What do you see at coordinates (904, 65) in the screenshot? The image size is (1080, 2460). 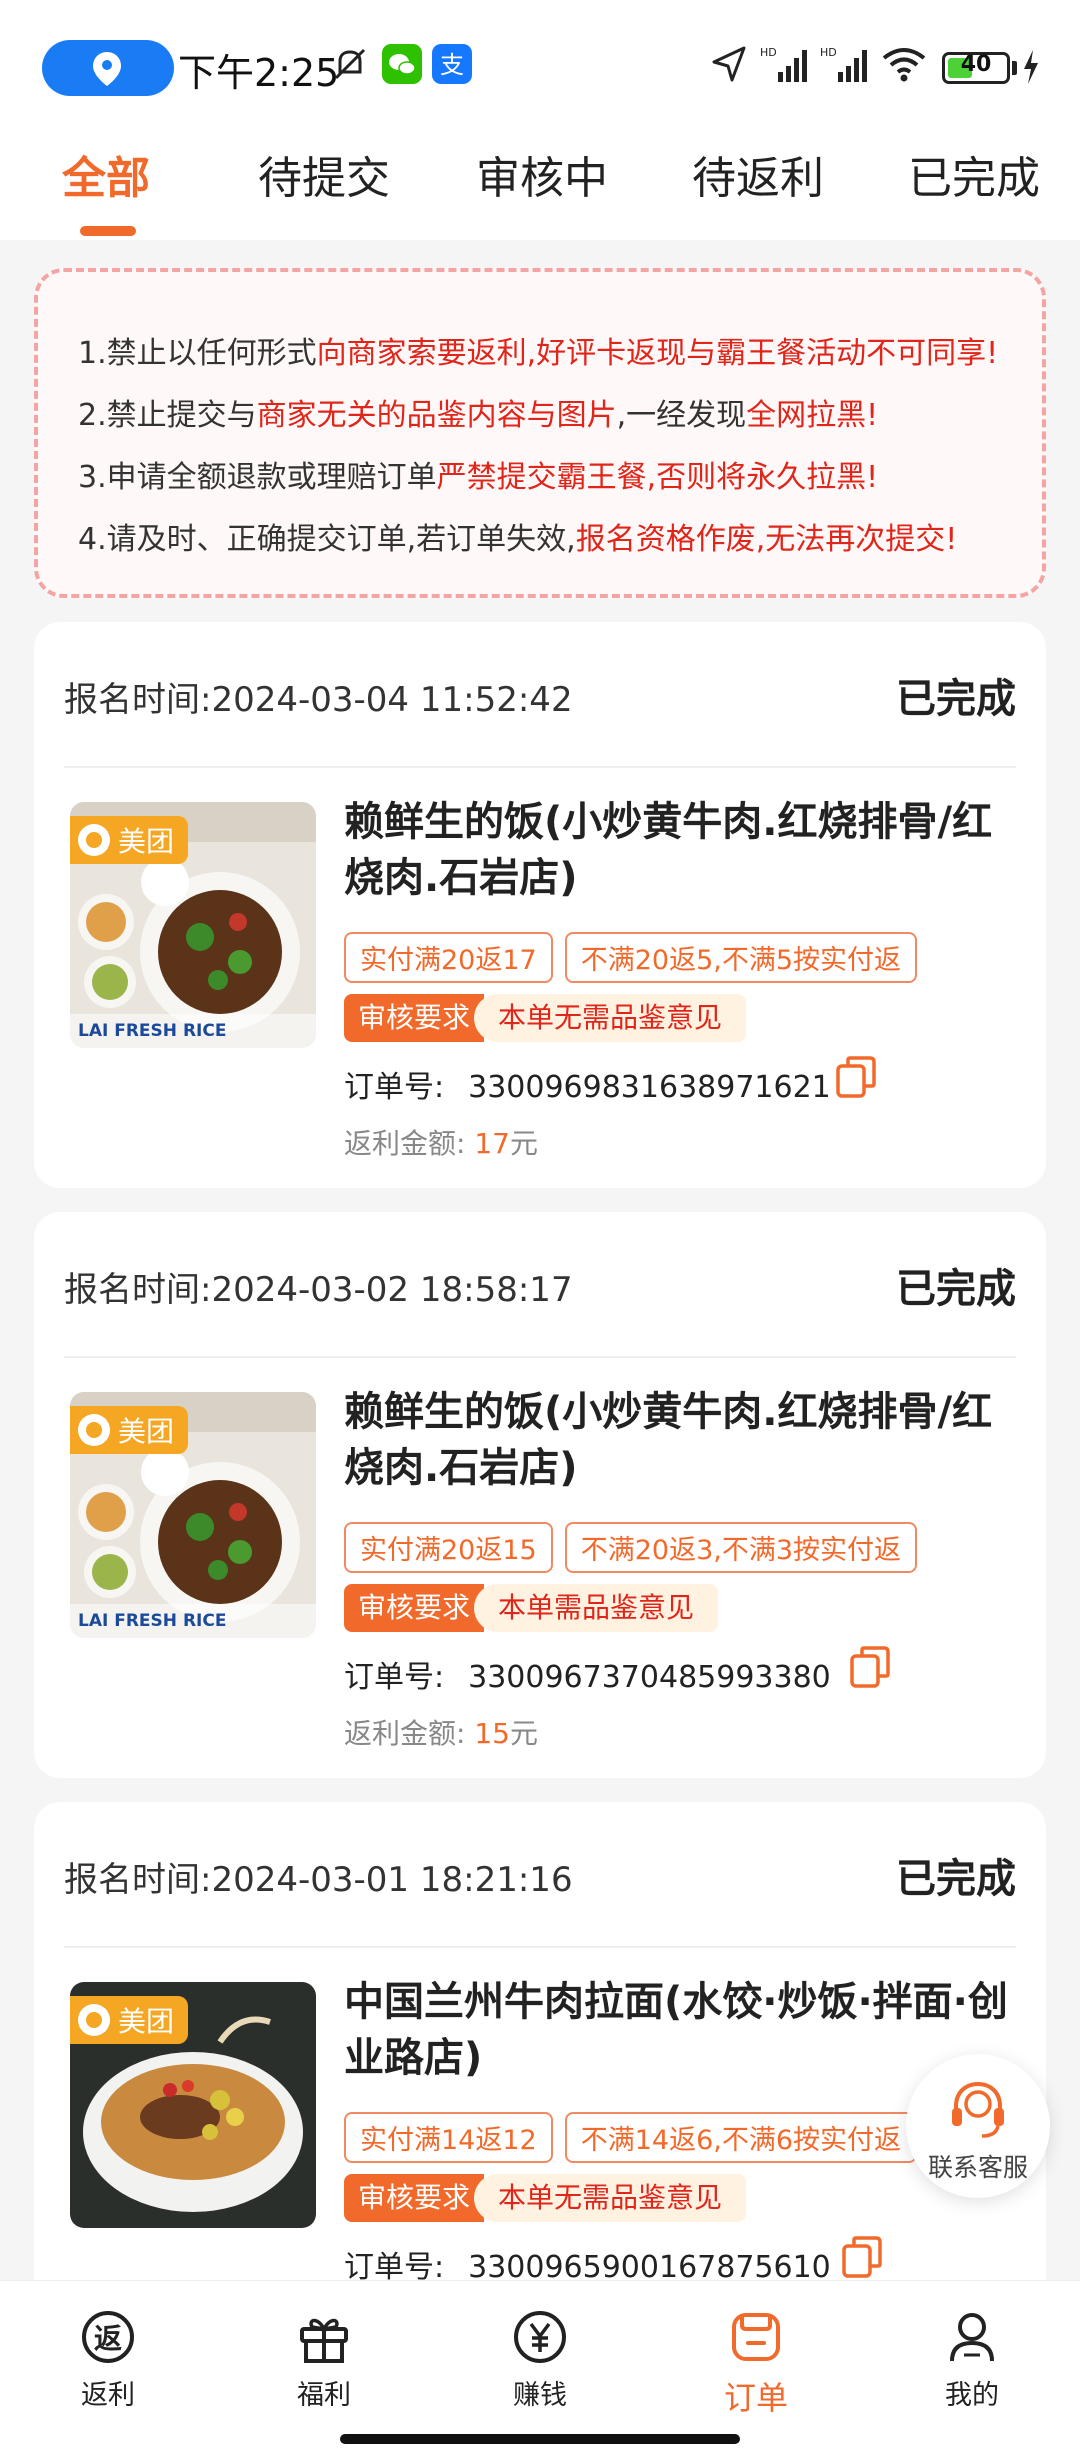 I see `wifi-icon` at bounding box center [904, 65].